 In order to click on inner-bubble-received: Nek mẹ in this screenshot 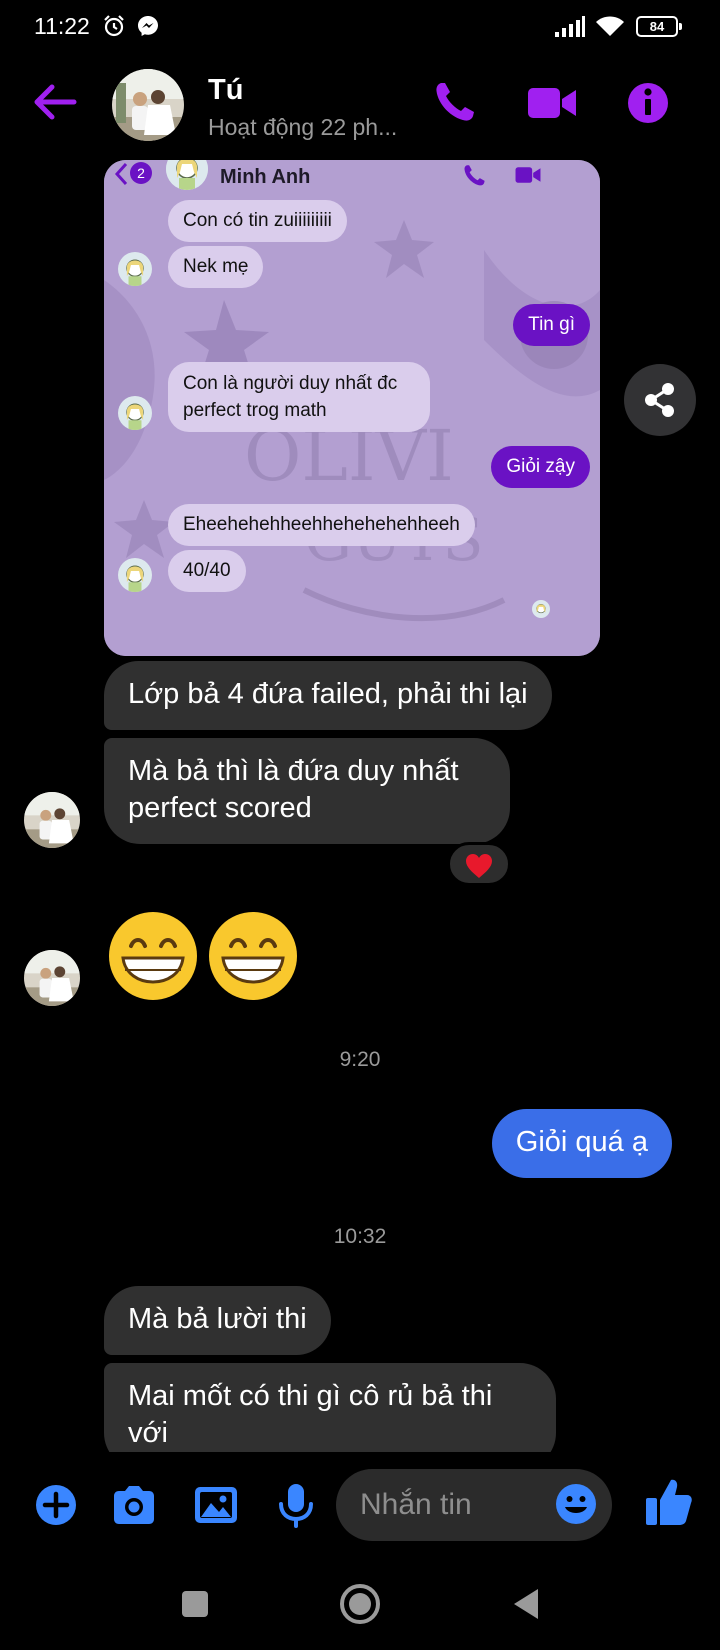, I will do `click(216, 267)`.